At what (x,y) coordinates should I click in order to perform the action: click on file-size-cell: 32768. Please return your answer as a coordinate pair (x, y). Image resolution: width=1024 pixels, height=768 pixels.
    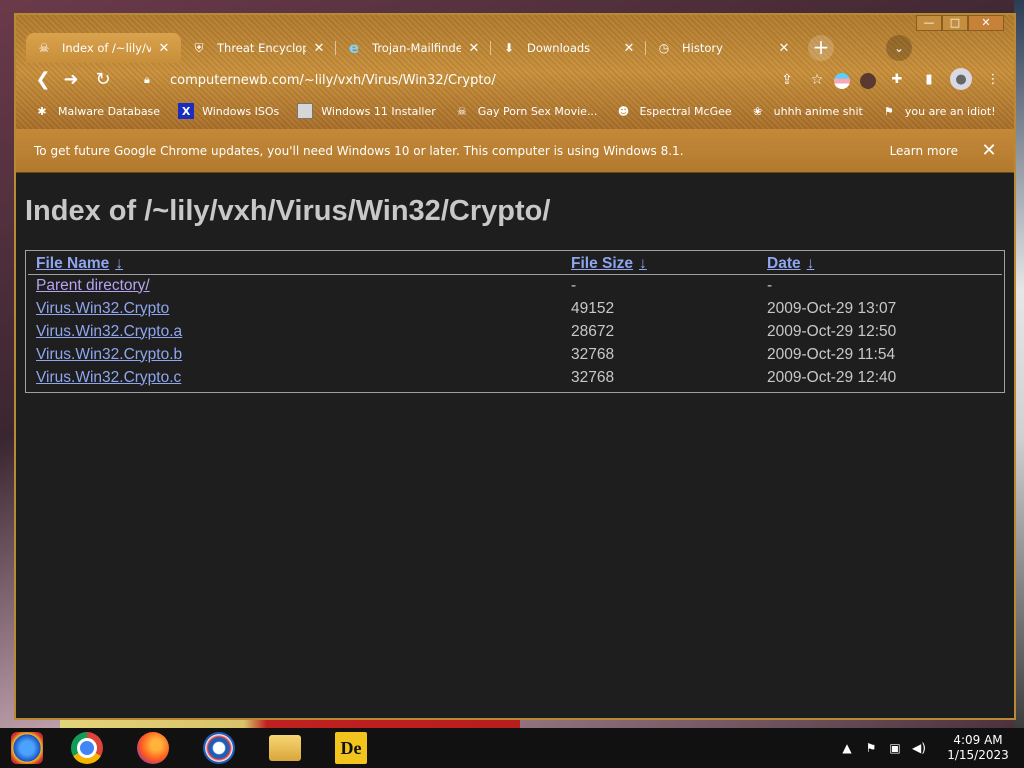
    Looking at the image, I should click on (593, 354).